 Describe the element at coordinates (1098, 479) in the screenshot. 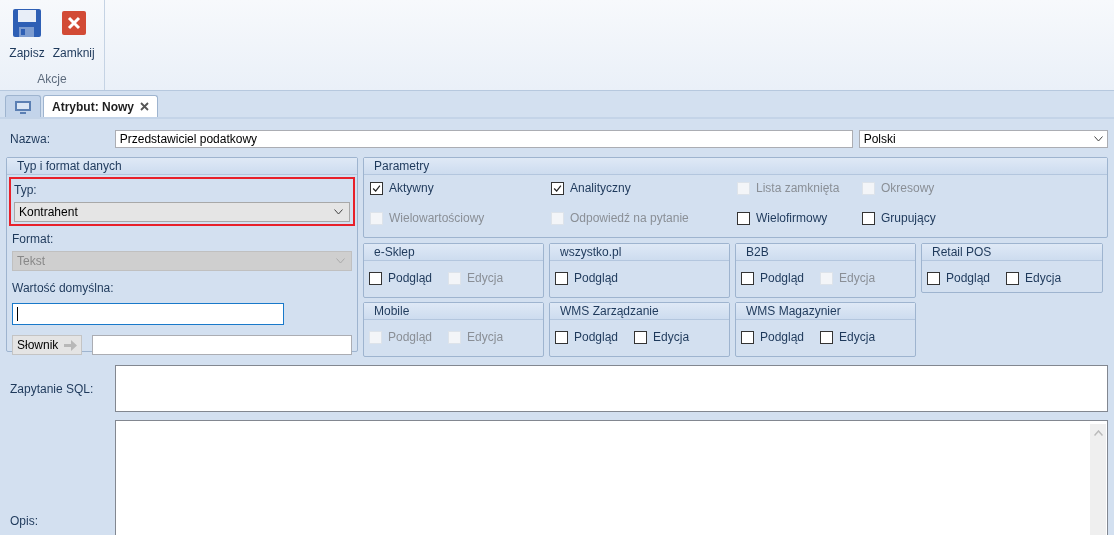

I see `scrollbar` at that location.